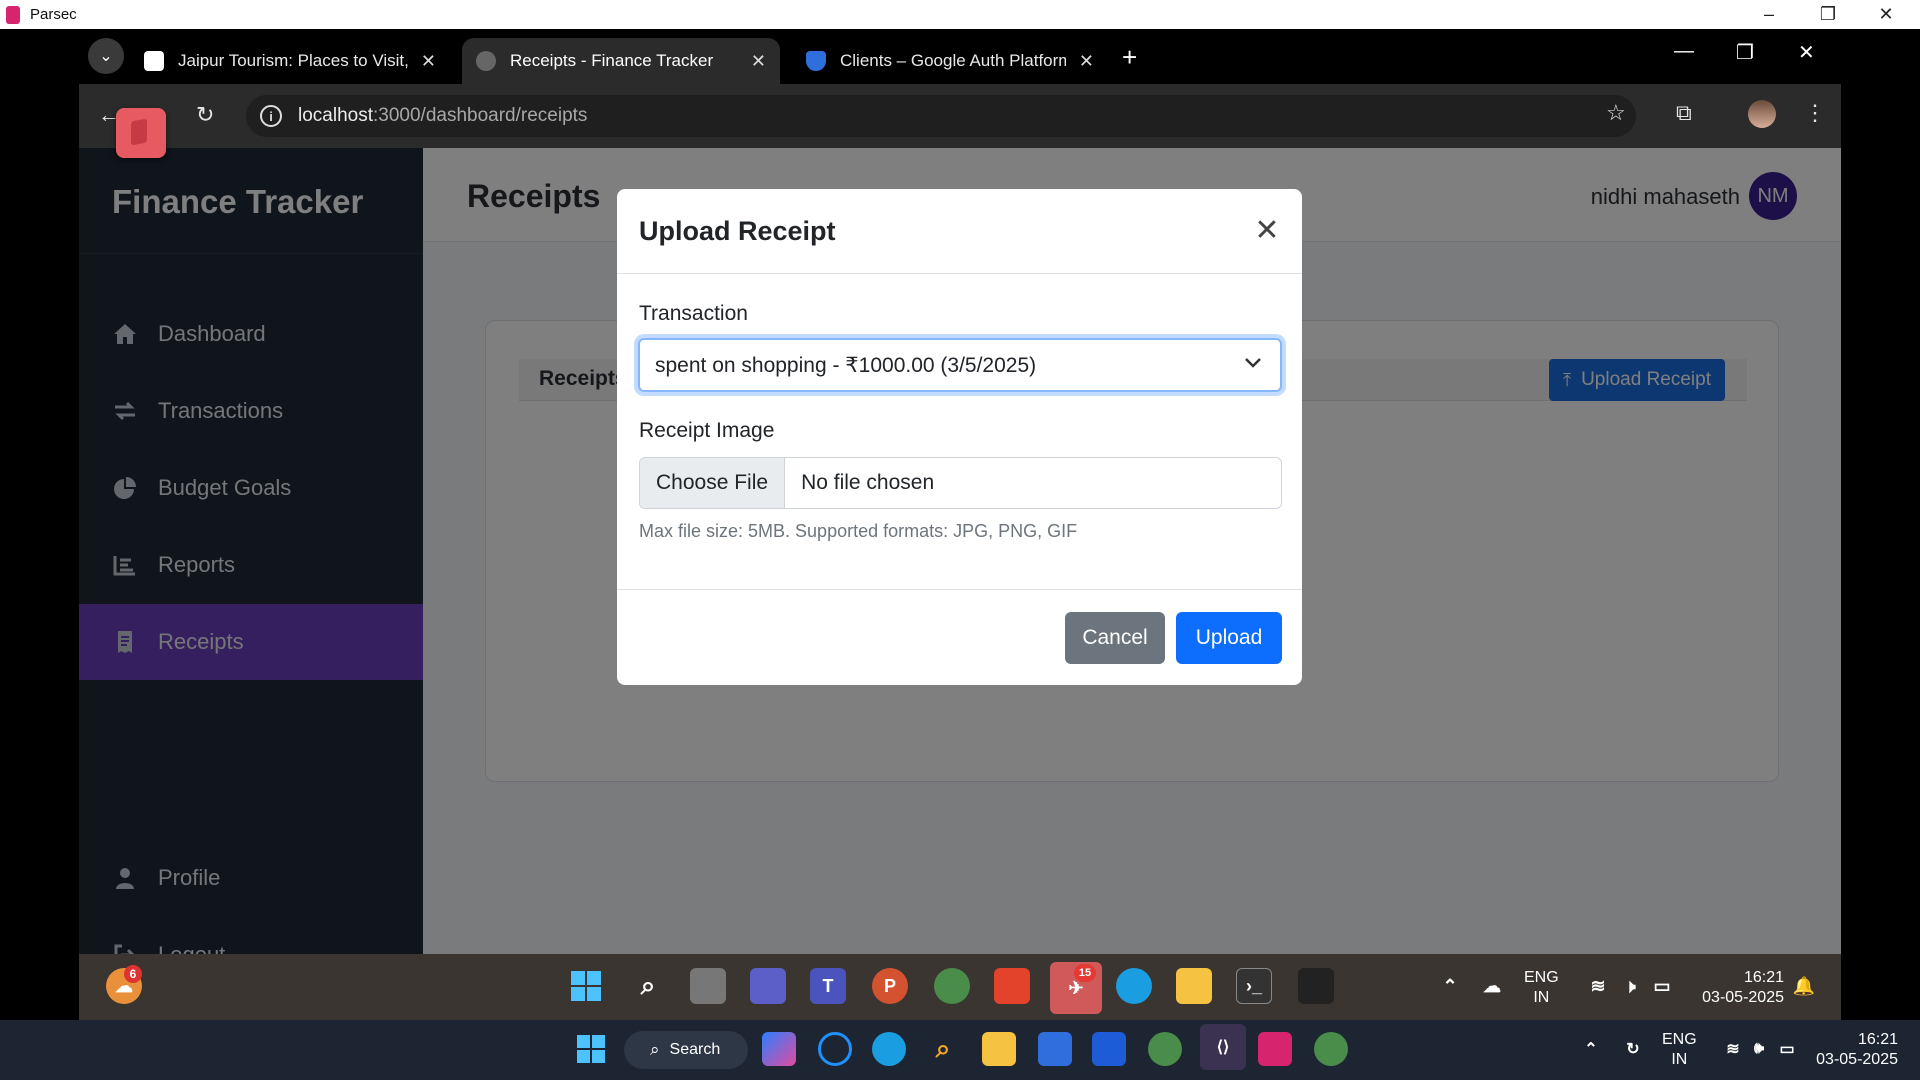  Describe the element at coordinates (1886, 14) in the screenshot. I see `parsec-close-button: ✕` at that location.